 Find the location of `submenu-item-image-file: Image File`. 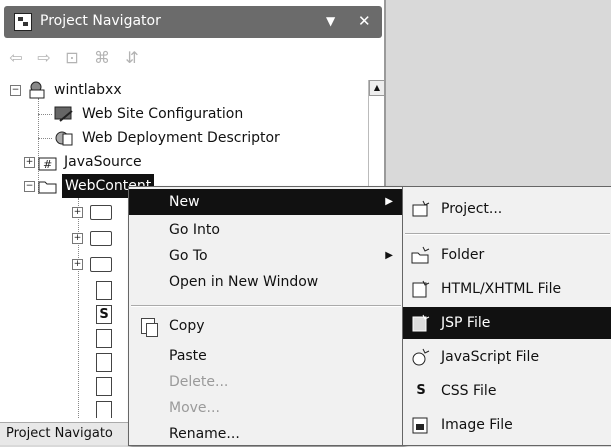

submenu-item-image-file: Image File is located at coordinates (507, 425).